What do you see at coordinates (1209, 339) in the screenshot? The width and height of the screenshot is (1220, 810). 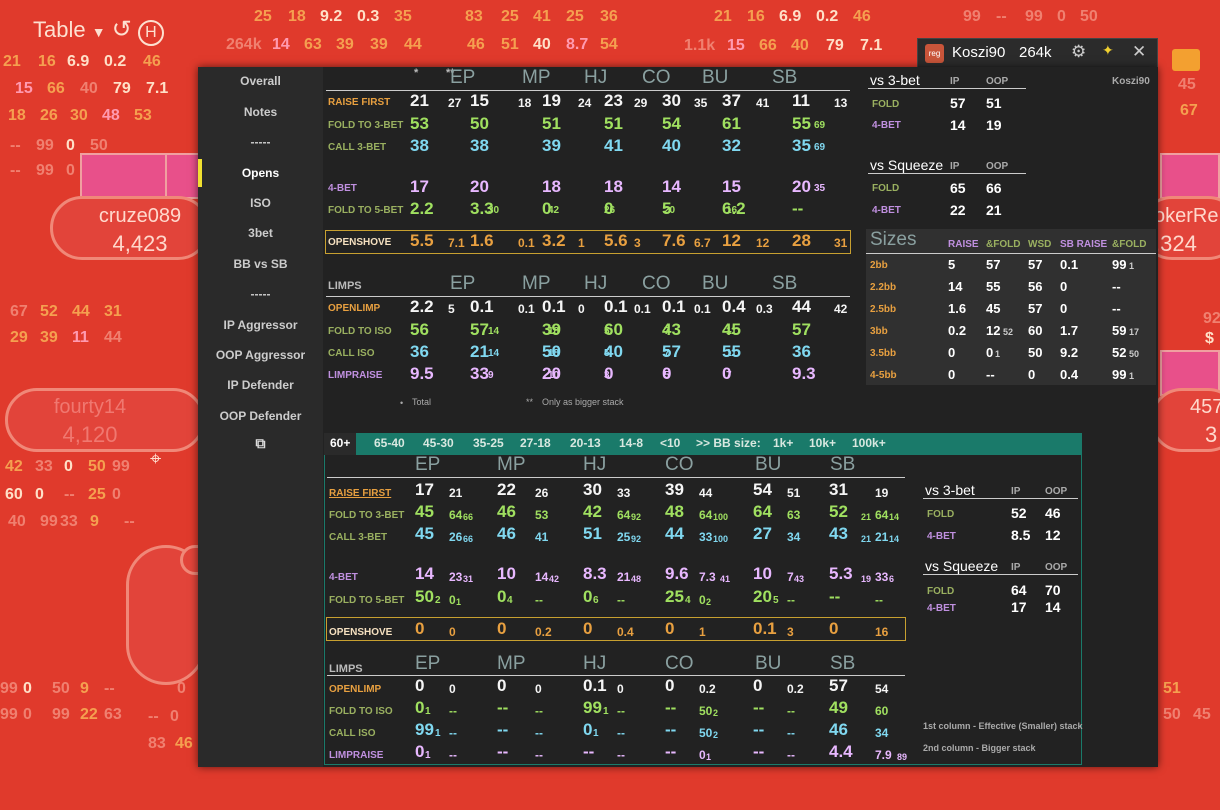 I see `background-stat: $` at bounding box center [1209, 339].